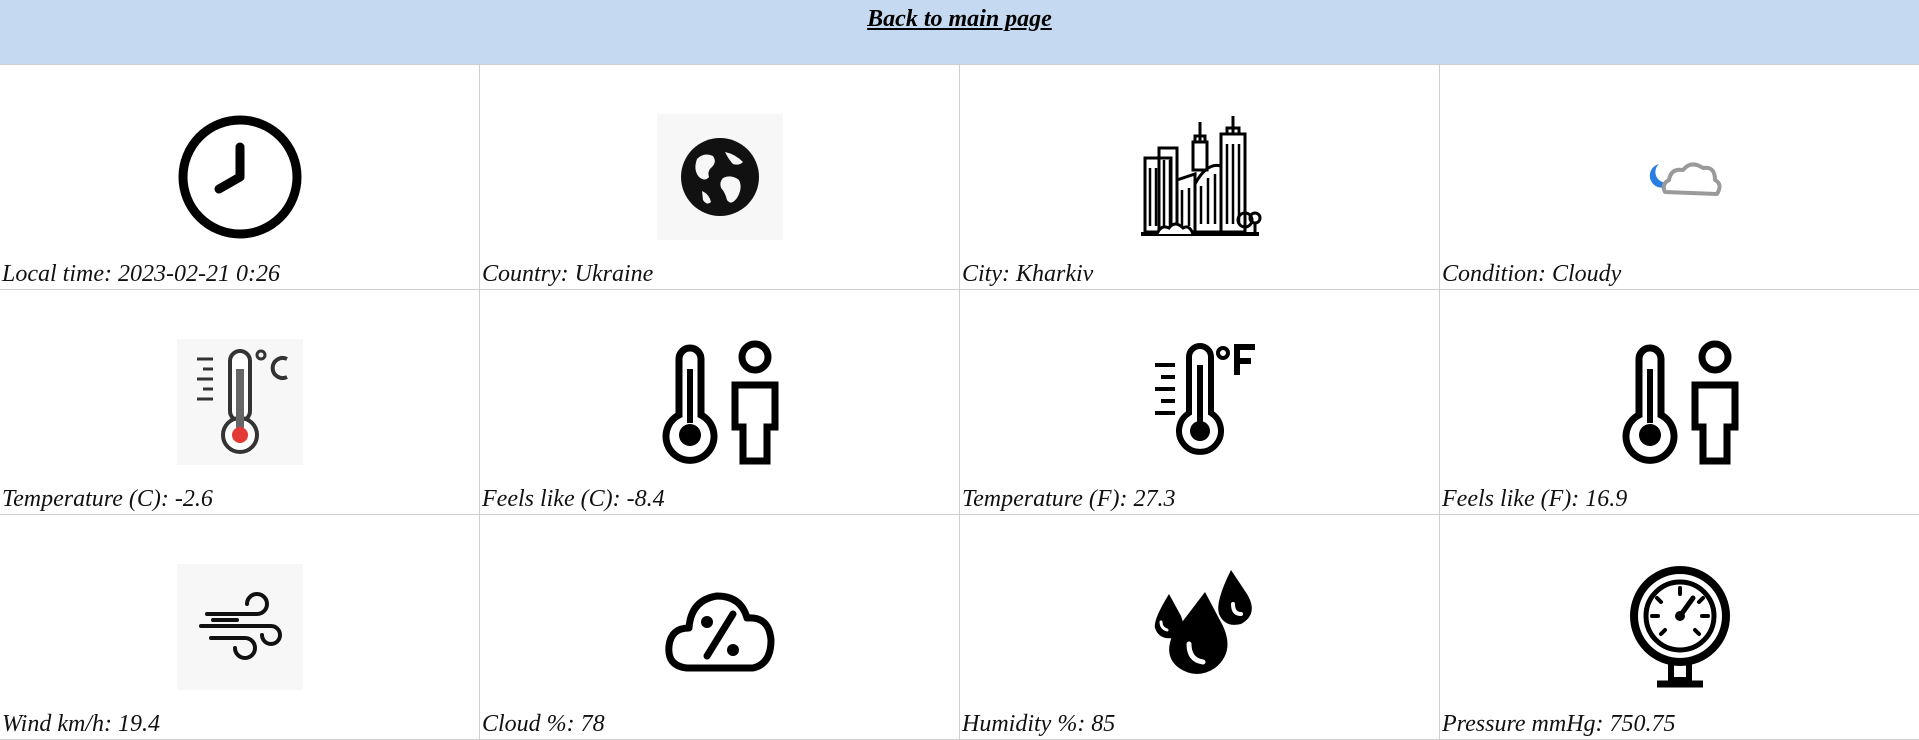  I want to click on header-bar: Back to main page, so click(959, 32).